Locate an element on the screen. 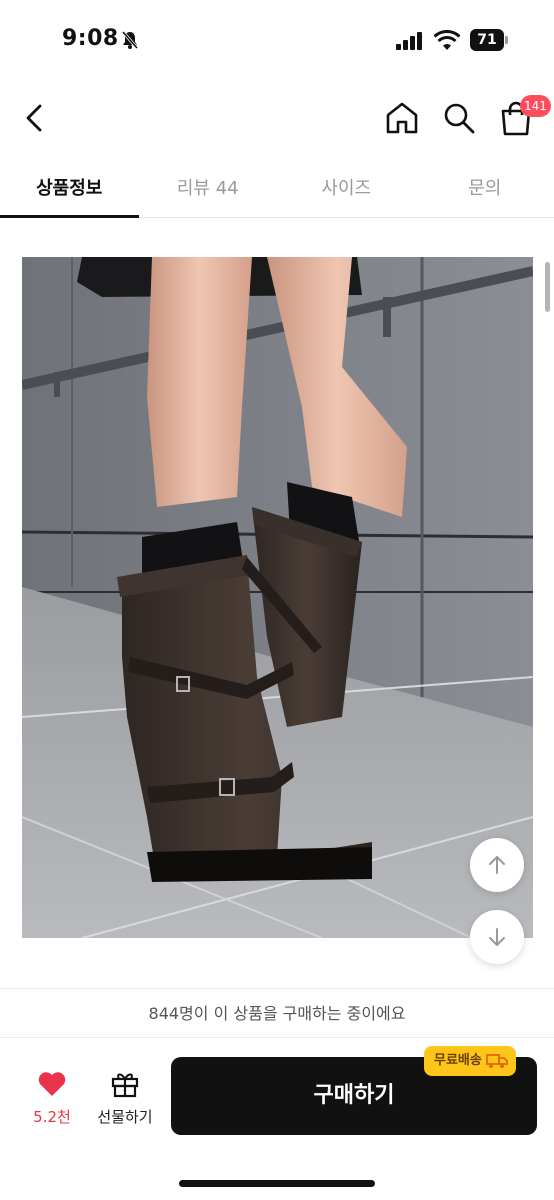  battery-level: 71 is located at coordinates (487, 40).